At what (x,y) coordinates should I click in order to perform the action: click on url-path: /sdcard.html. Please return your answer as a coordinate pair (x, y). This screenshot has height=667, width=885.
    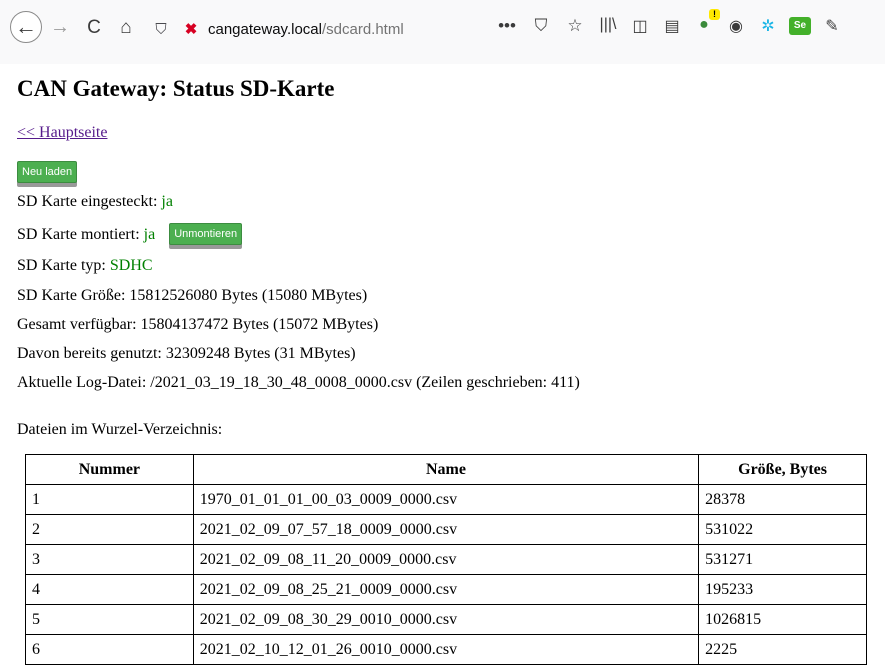
    Looking at the image, I should click on (362, 29).